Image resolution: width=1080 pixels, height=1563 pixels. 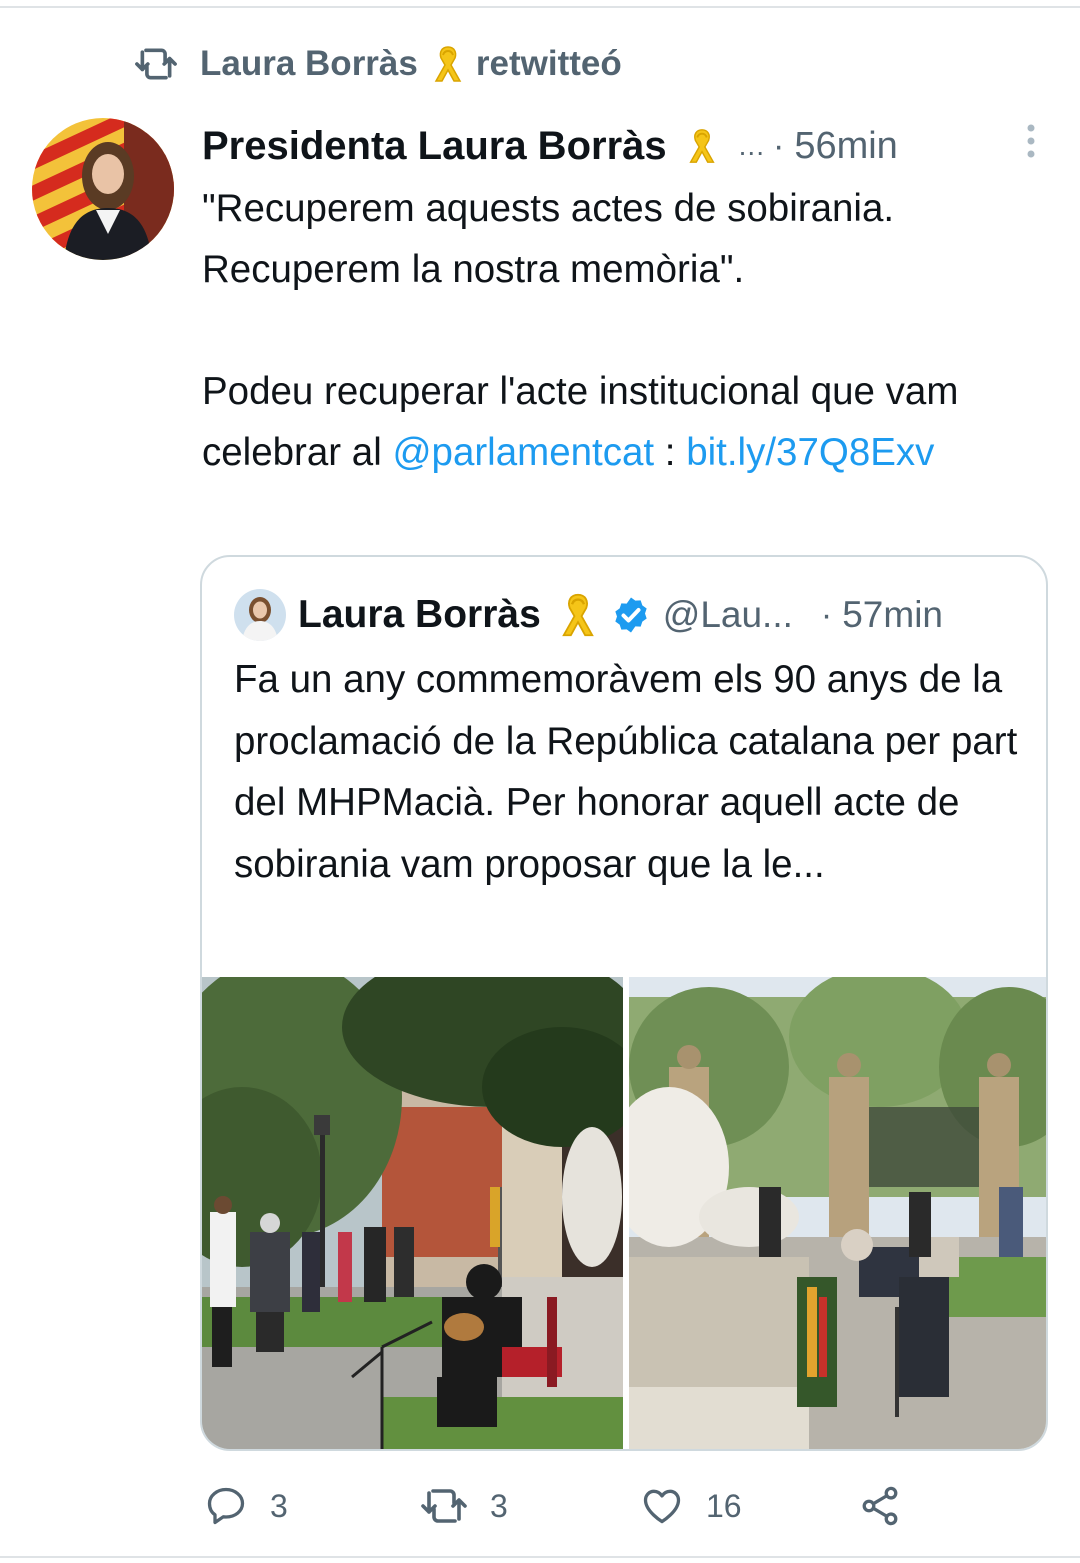 I want to click on reply-button: 3, so click(x=246, y=1506).